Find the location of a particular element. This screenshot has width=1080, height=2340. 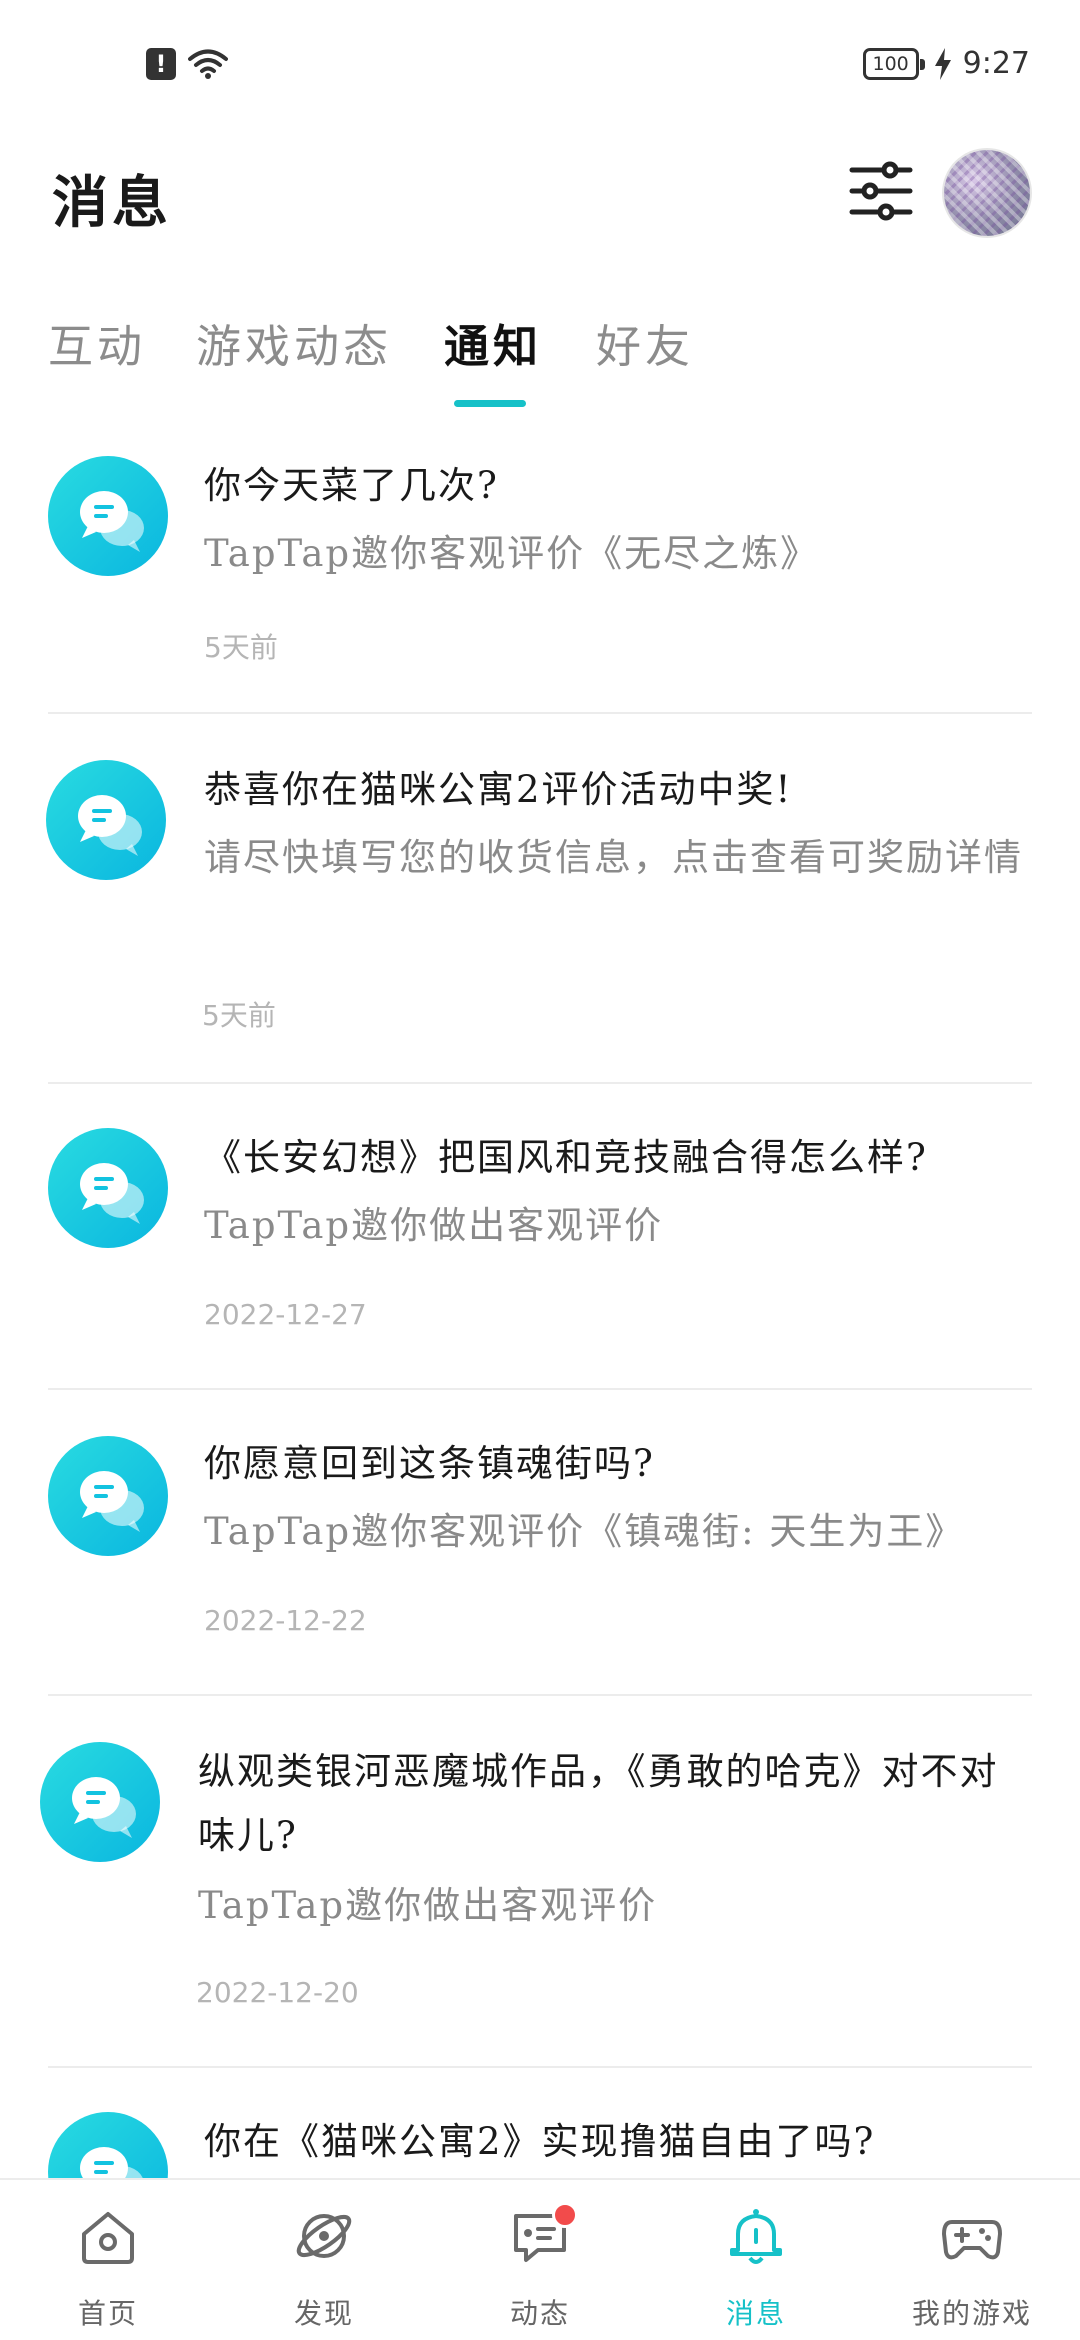

message-tabs: 互动 游戏动态 通知 好友 is located at coordinates (540, 360).